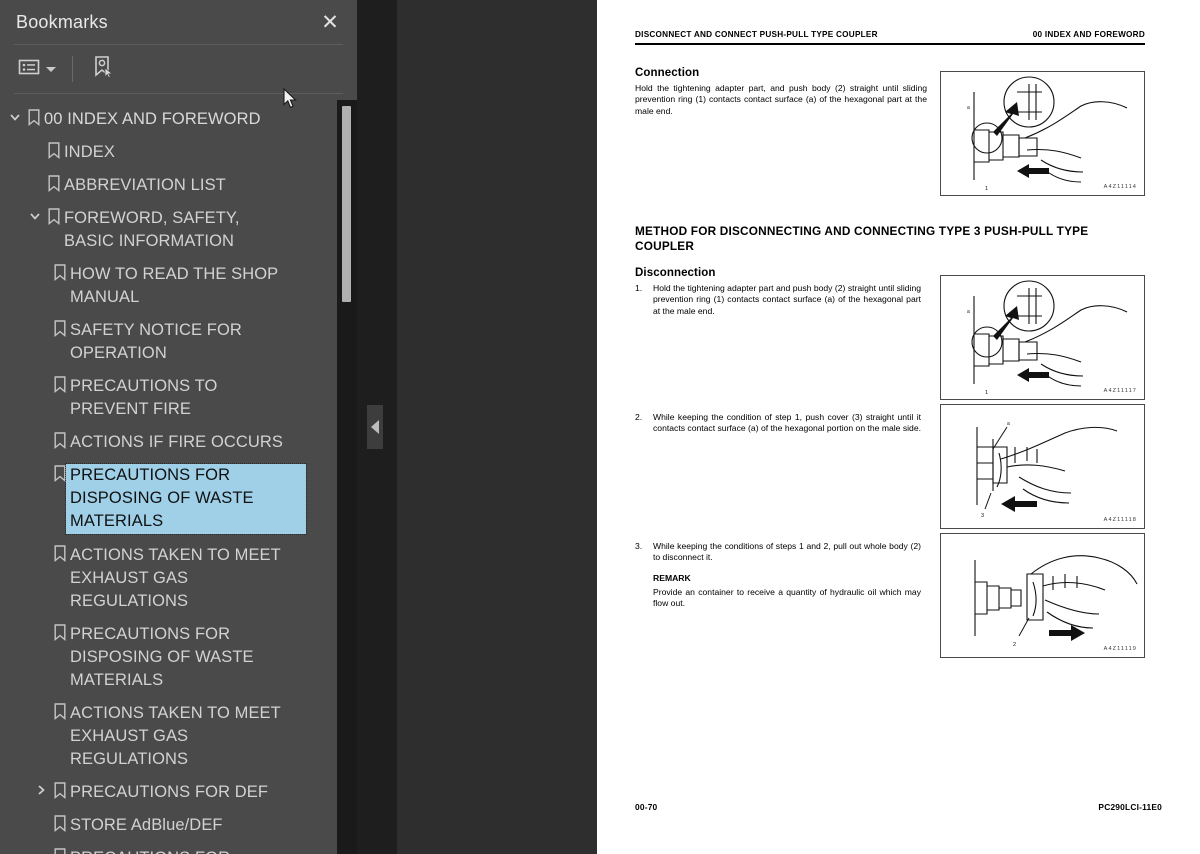 This screenshot has width=1200, height=854. What do you see at coordinates (62, 21) in the screenshot?
I see `bookmarks-panel-title: Bookmarks` at bounding box center [62, 21].